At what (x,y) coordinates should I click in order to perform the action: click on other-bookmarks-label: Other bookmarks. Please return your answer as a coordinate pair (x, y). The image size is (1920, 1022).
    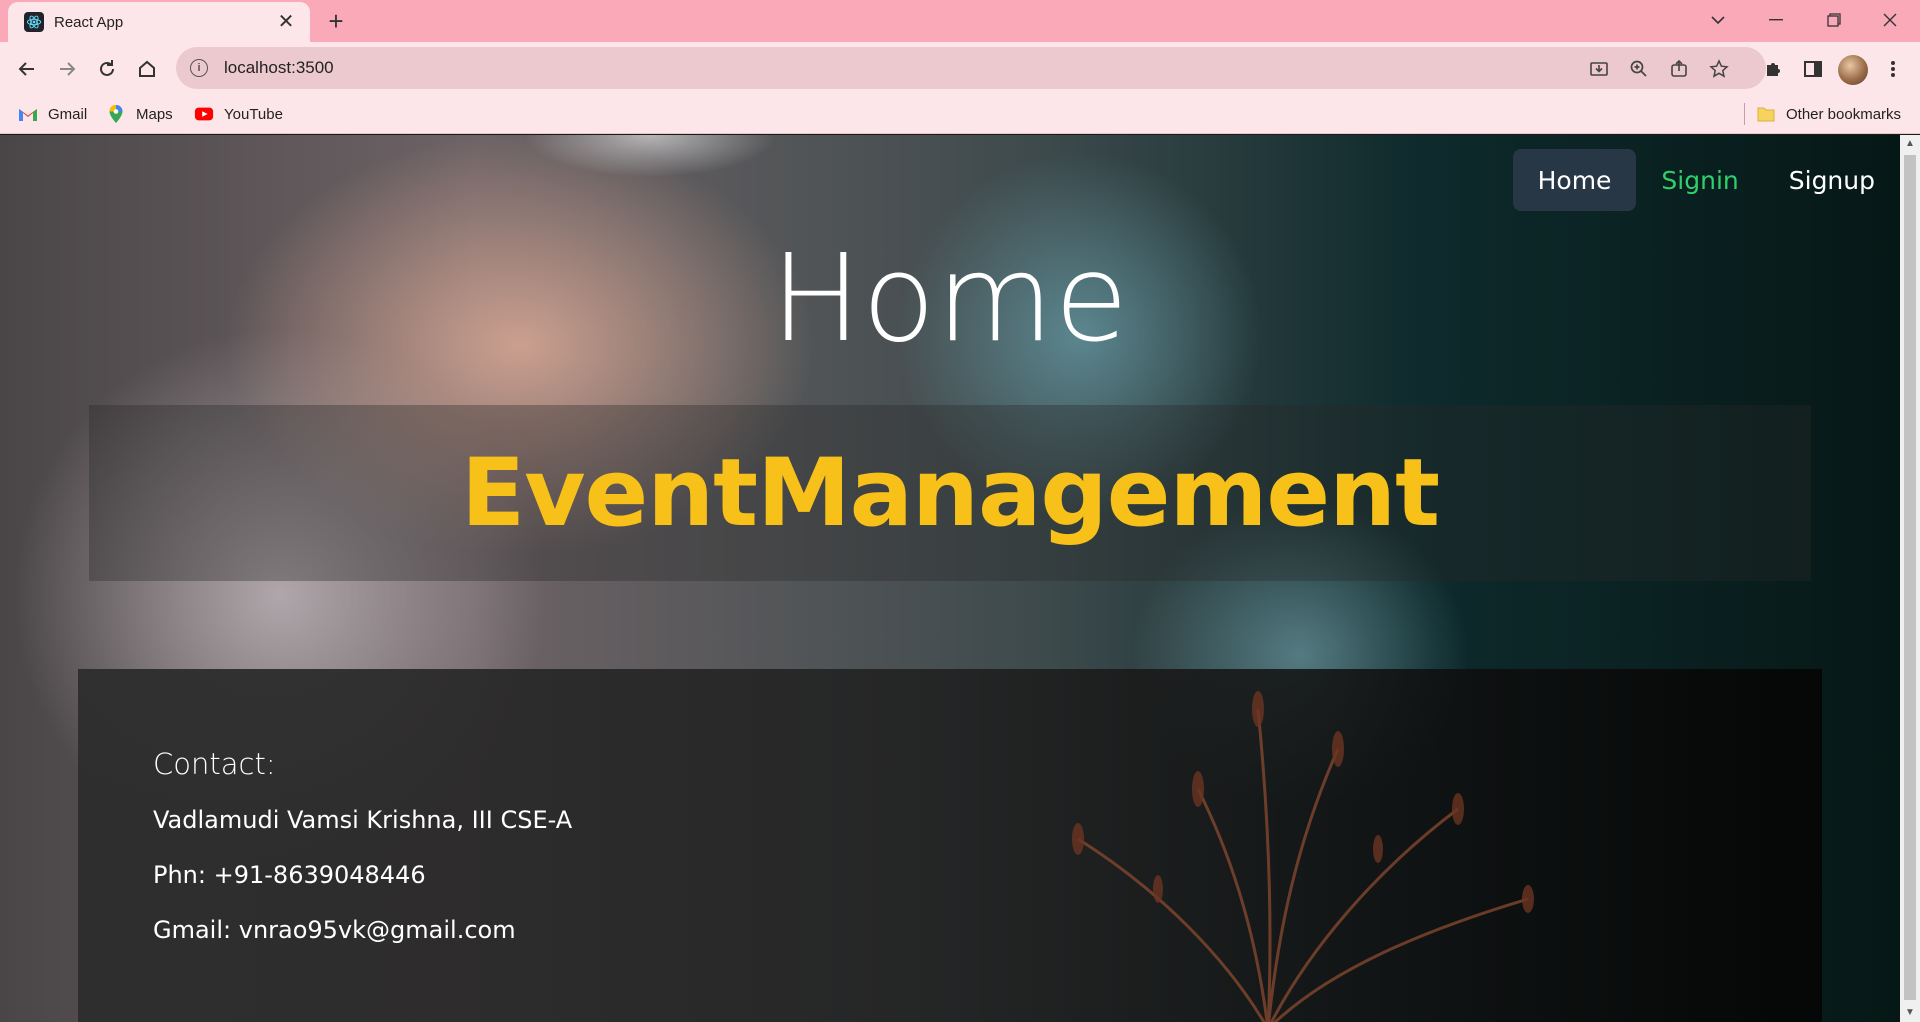
    Looking at the image, I should click on (1844, 114).